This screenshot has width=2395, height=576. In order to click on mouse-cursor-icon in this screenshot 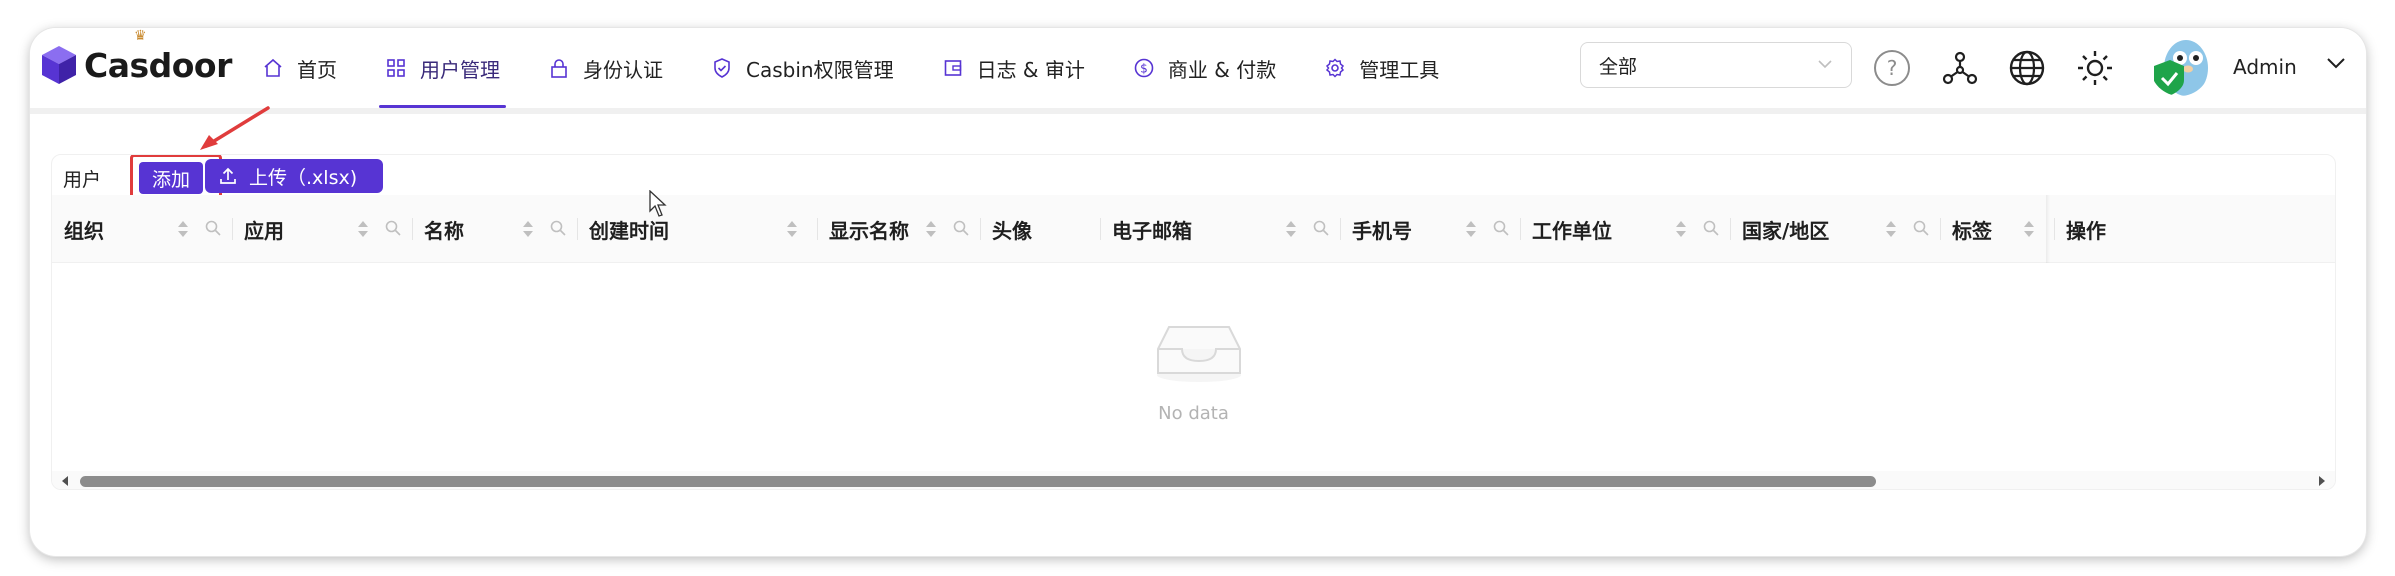, I will do `click(658, 203)`.